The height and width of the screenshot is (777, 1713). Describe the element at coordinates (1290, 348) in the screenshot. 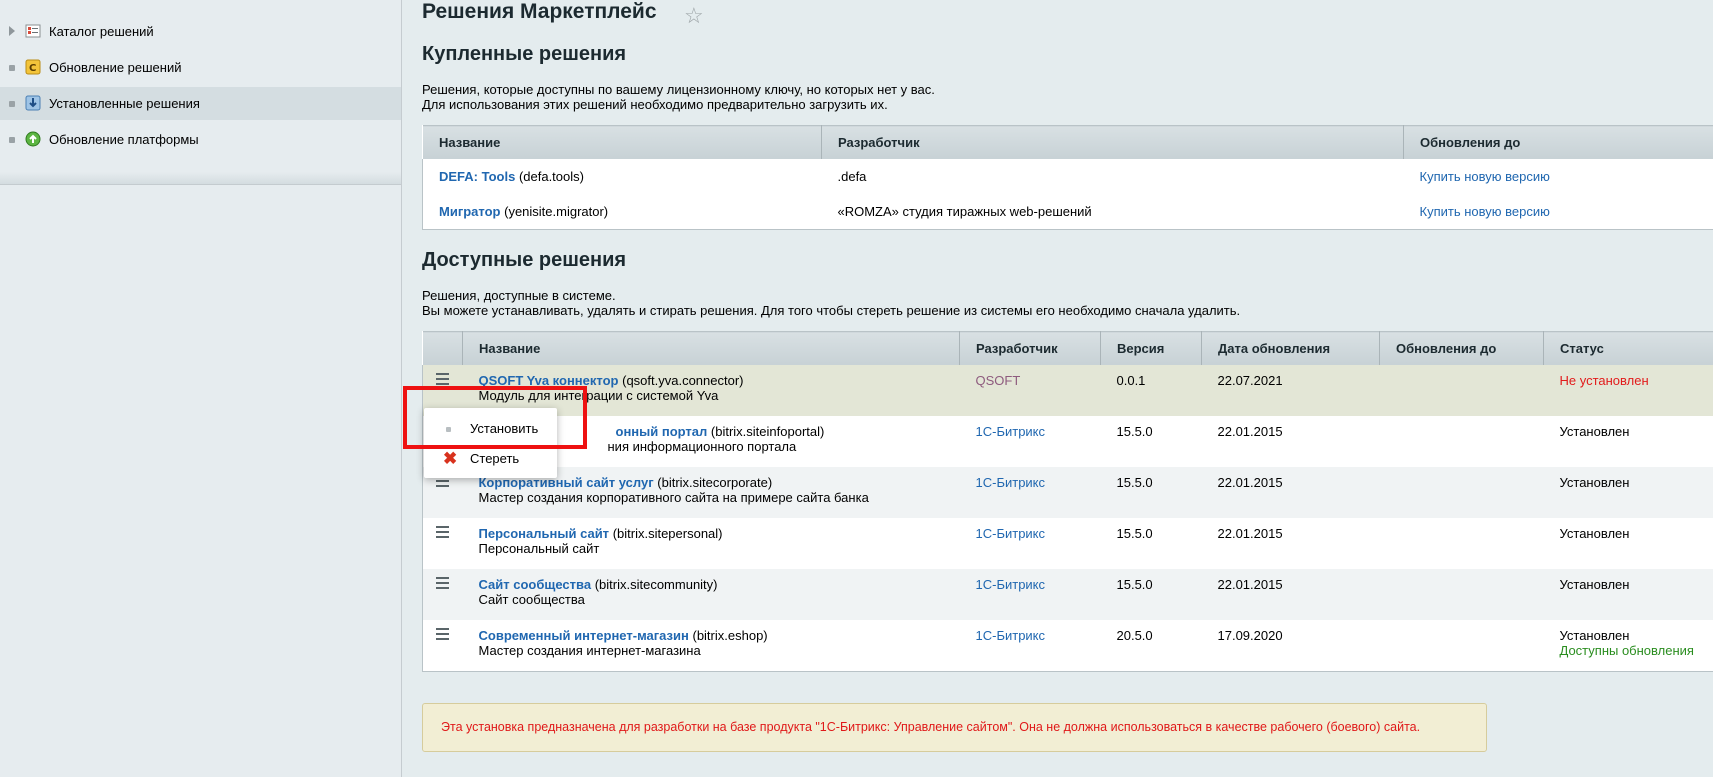

I see `column-header-date: Дата обновления` at that location.